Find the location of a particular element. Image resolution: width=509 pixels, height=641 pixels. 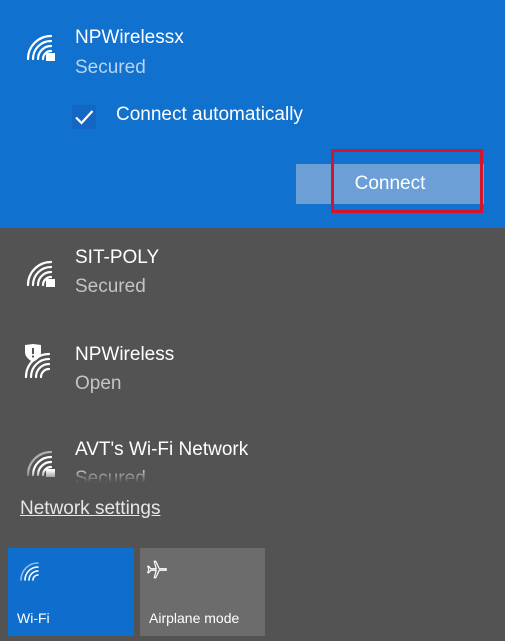

connect-automatically-checkbox is located at coordinates (84, 117).